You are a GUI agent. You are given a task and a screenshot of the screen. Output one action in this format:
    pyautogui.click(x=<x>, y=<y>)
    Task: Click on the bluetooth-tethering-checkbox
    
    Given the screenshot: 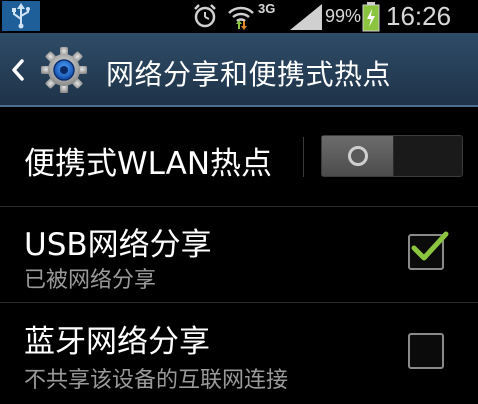 What is the action you would take?
    pyautogui.click(x=426, y=351)
    